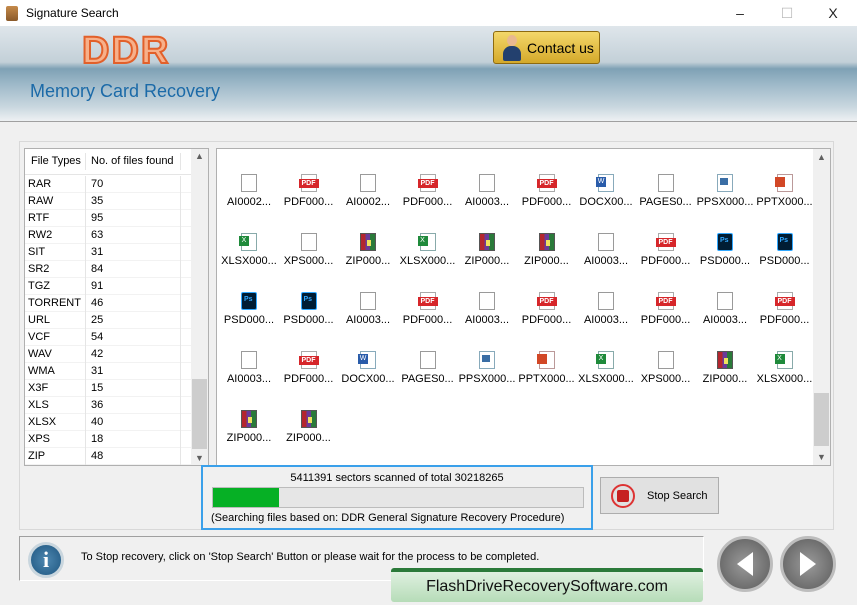 Image resolution: width=857 pixels, height=605 pixels. Describe the element at coordinates (808, 564) in the screenshot. I see `next-button` at that location.